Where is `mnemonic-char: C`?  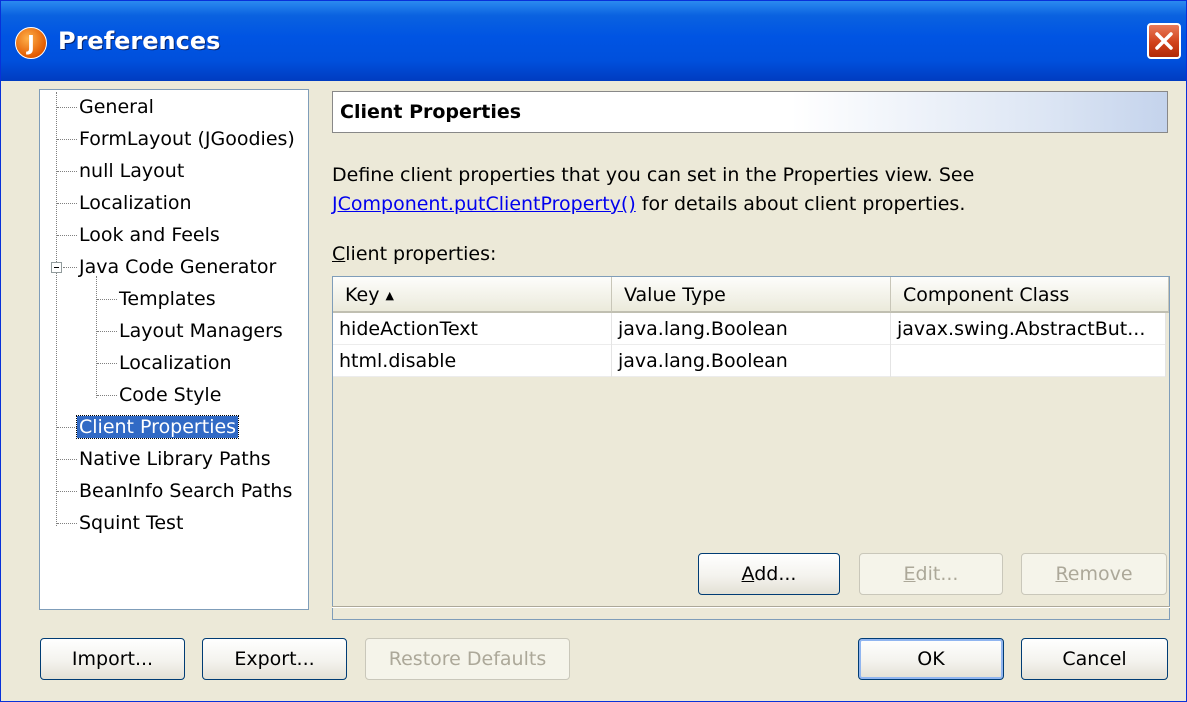
mnemonic-char: C is located at coordinates (339, 254).